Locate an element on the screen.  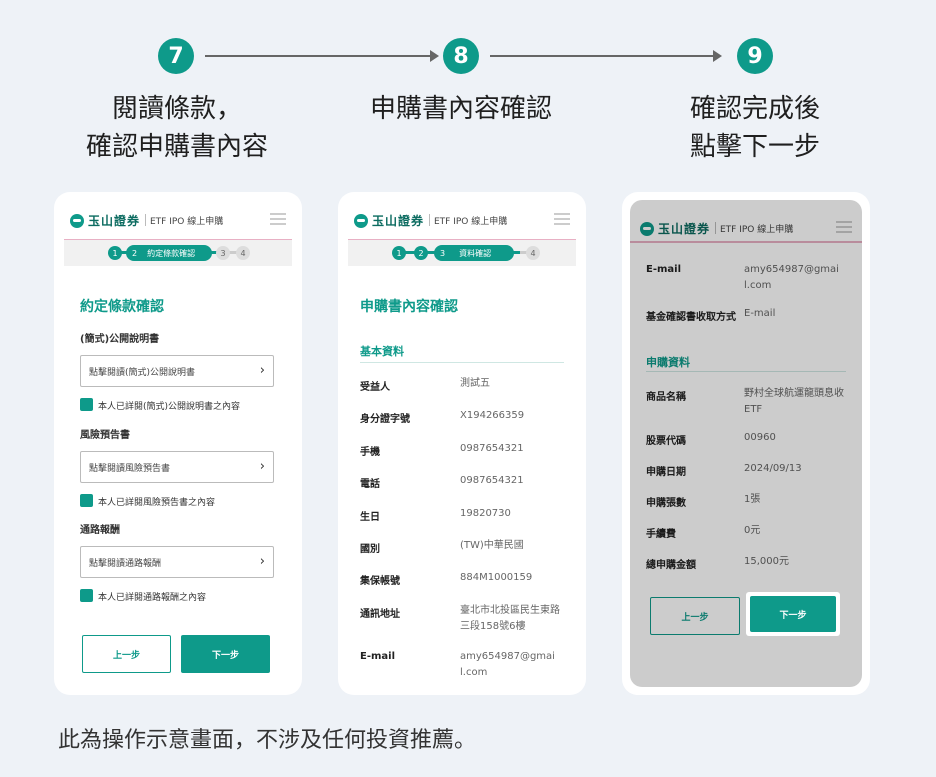
link-text: 點擊閱讀風險預告書 is located at coordinates (130, 468).